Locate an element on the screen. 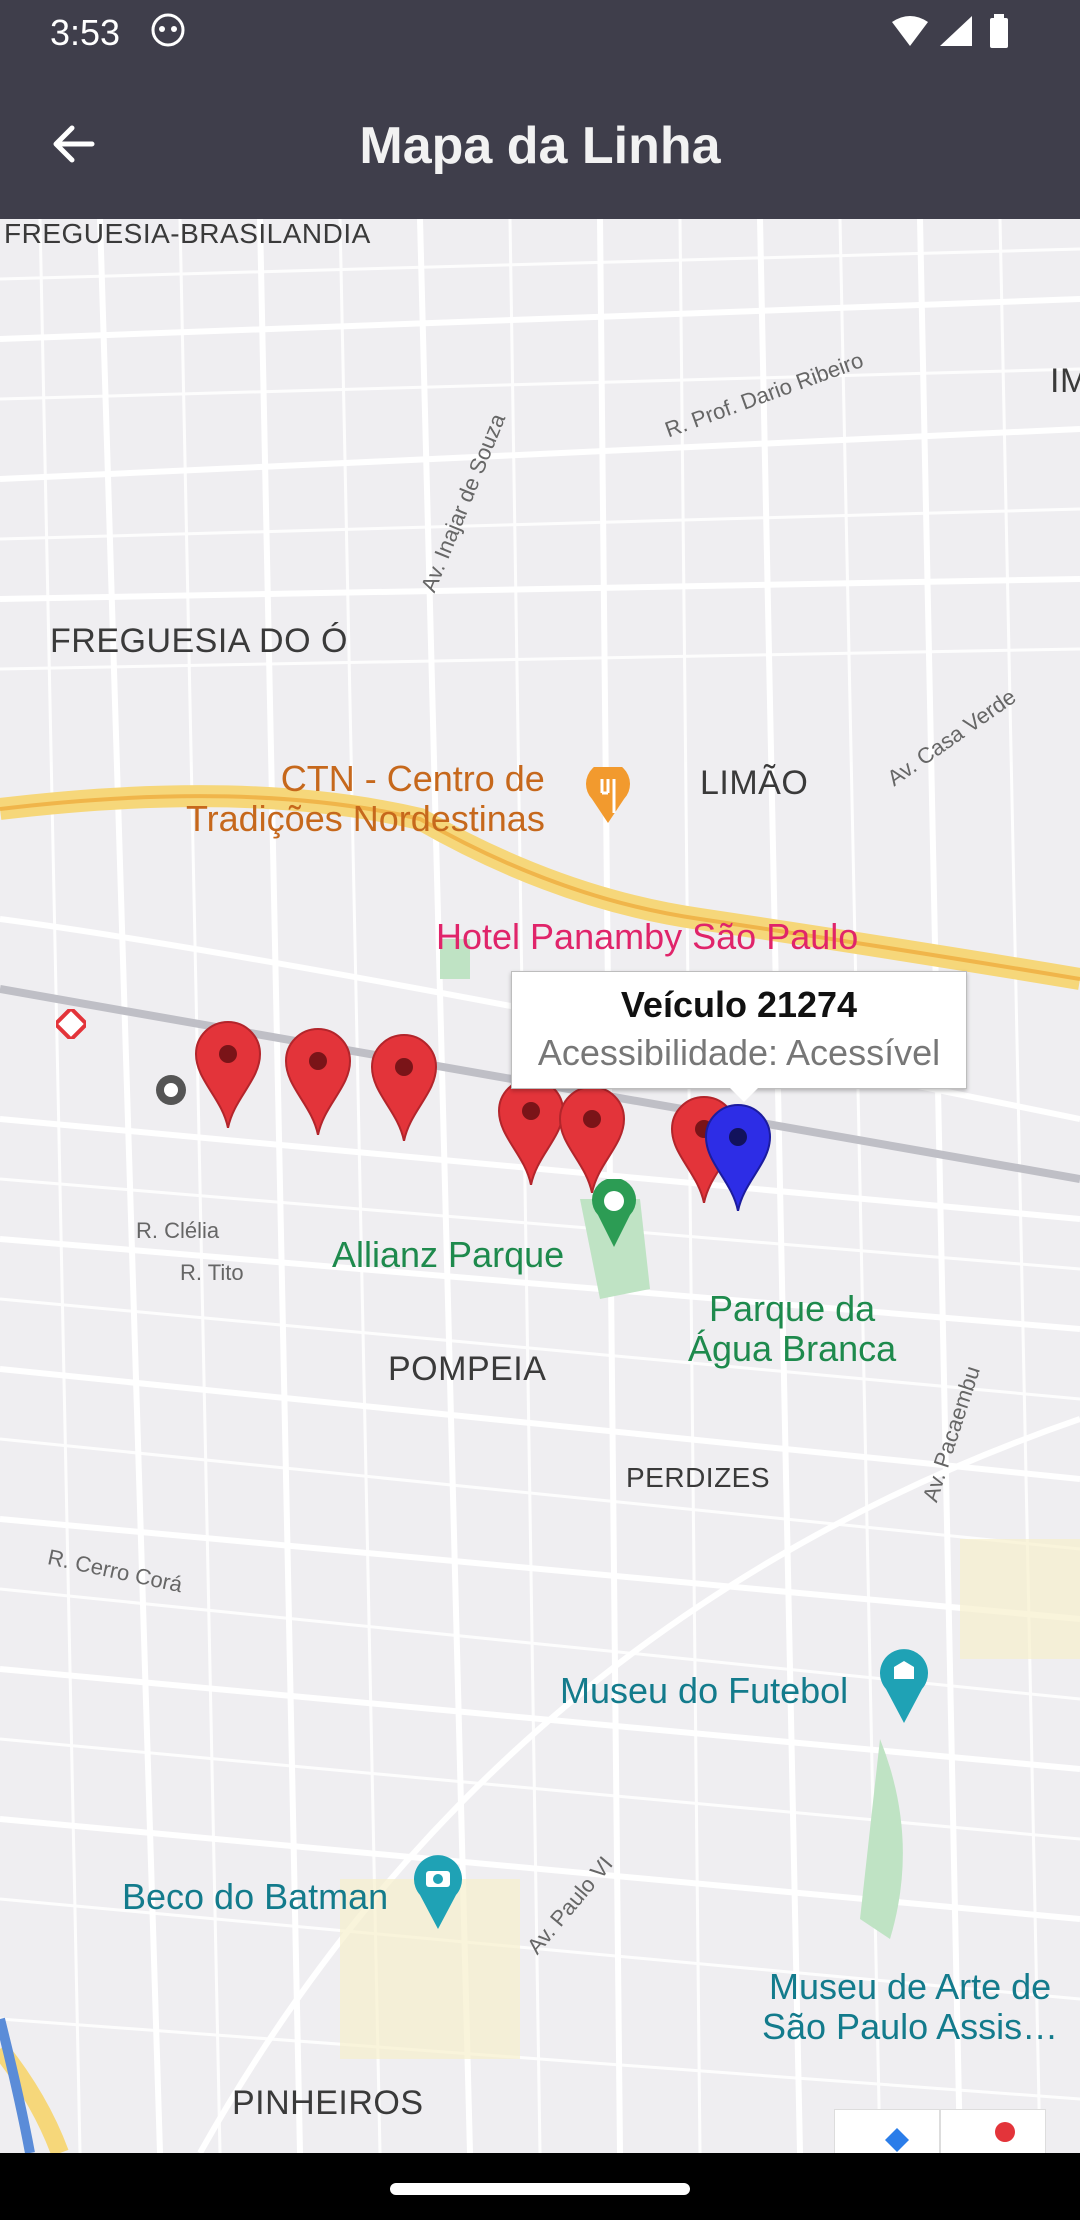 The image size is (1080, 2220). page-title: Mapa da Linha is located at coordinates (540, 146).